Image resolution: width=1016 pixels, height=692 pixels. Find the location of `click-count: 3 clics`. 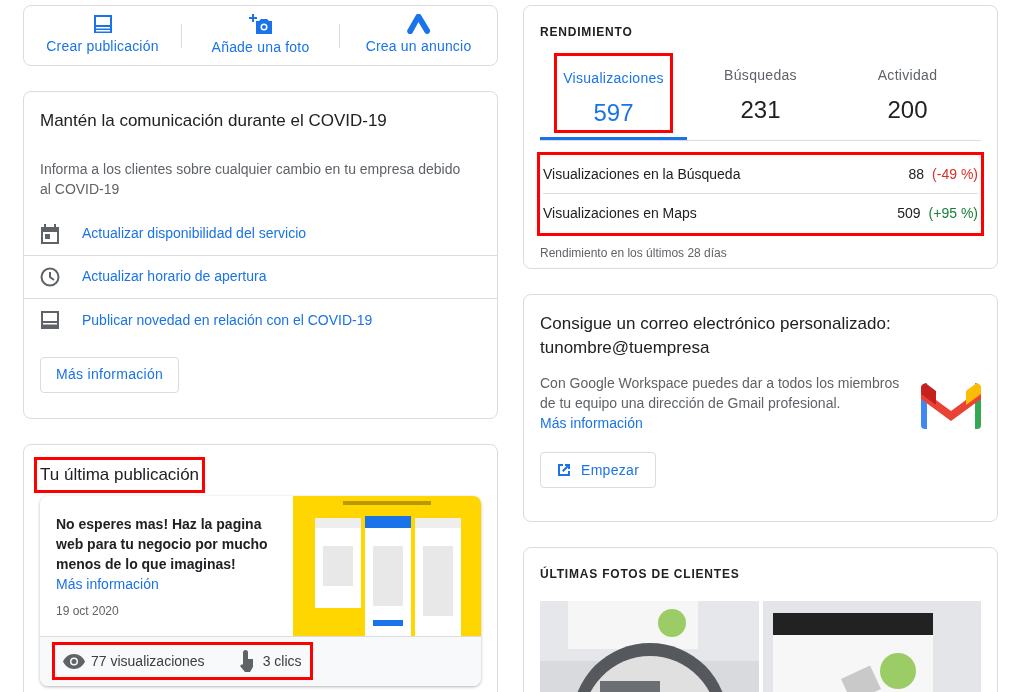

click-count: 3 clics is located at coordinates (282, 661).